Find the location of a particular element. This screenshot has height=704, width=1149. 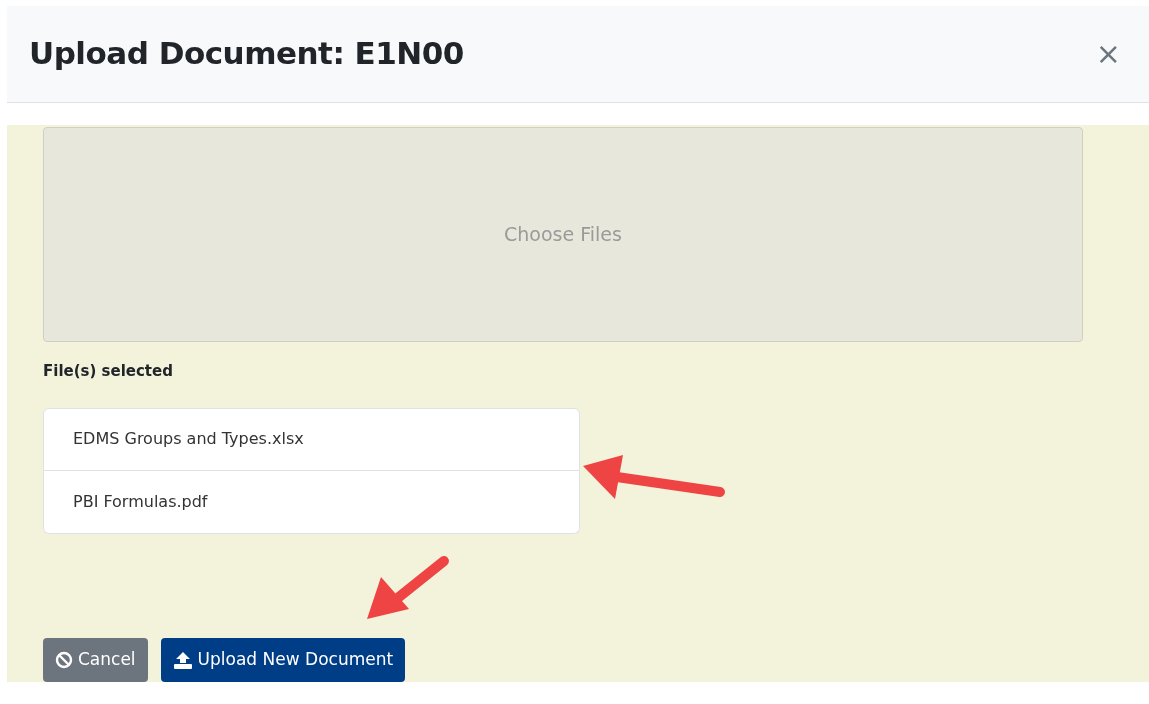

file-list-item: EDMS Groups and Types.xlsx is located at coordinates (311, 439).